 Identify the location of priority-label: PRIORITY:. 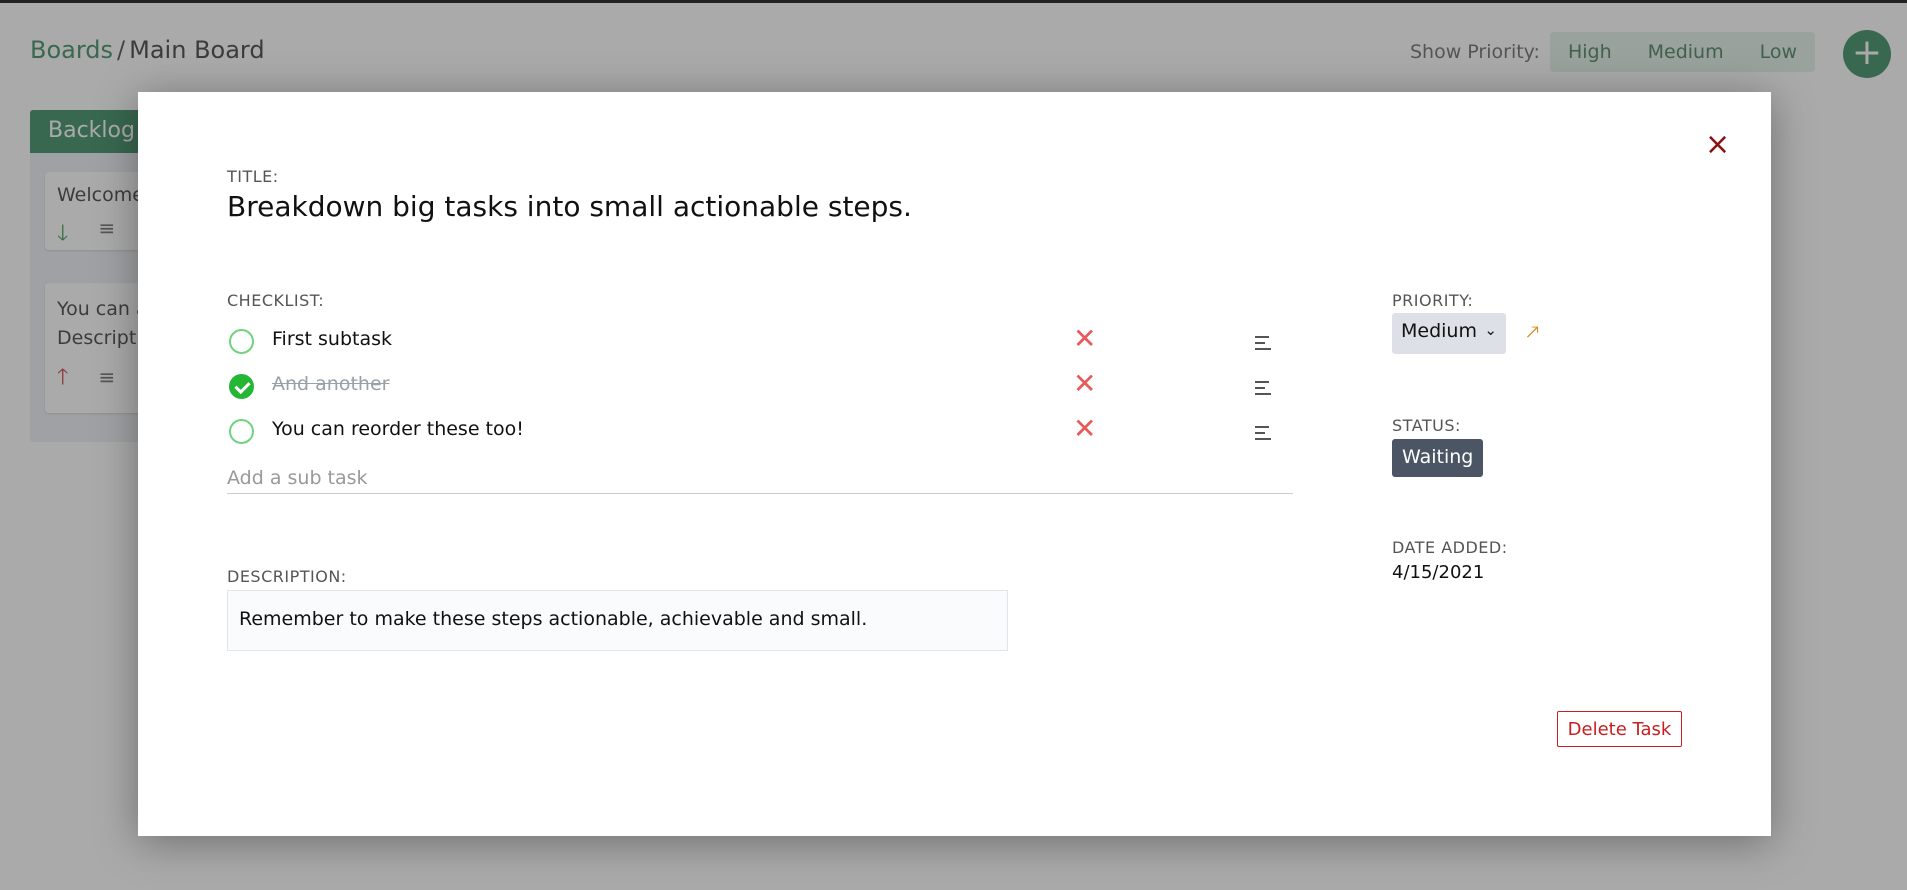
(1433, 300).